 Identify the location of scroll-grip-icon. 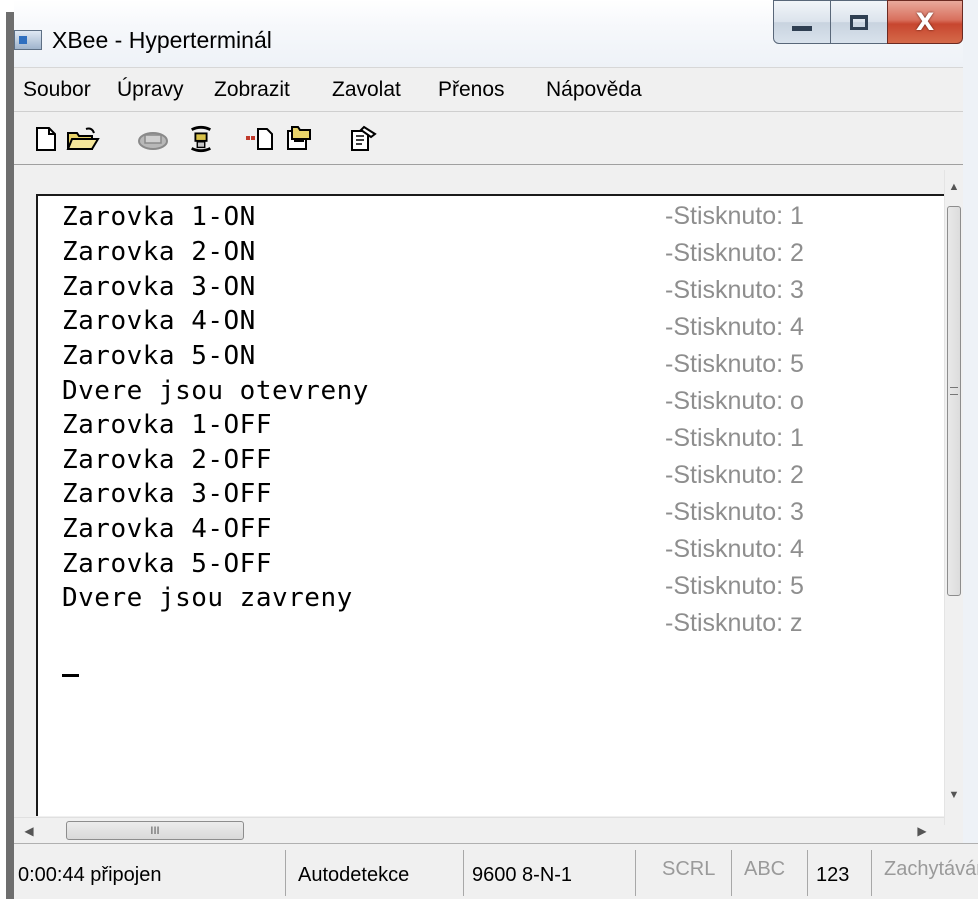
(954, 391).